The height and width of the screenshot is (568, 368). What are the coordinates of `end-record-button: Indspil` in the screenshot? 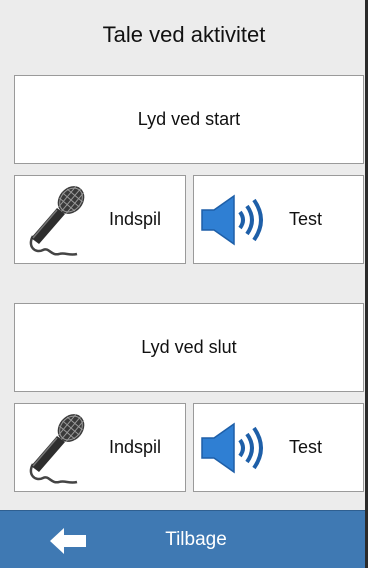 It's located at (100, 447).